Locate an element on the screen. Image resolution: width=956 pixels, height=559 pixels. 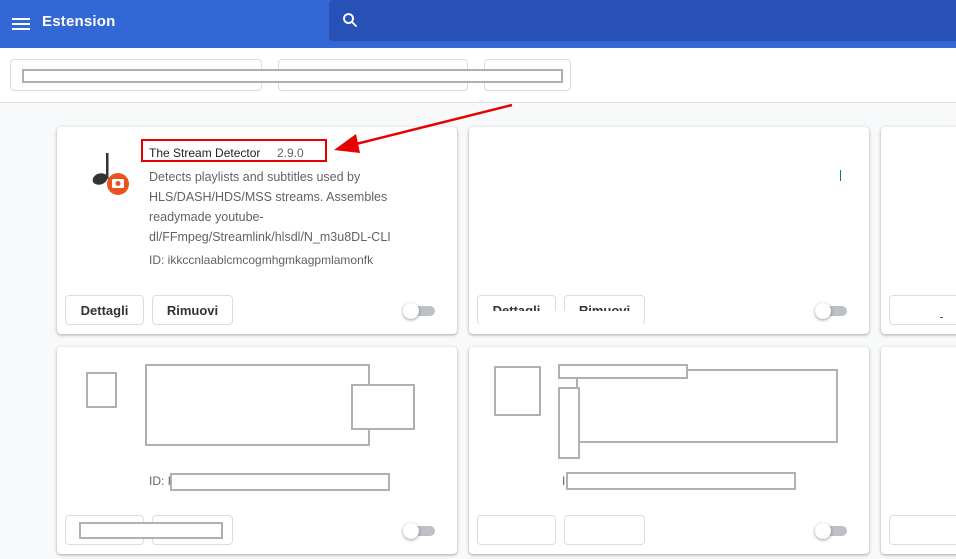
music-note-icon is located at coordinates (110, 174).